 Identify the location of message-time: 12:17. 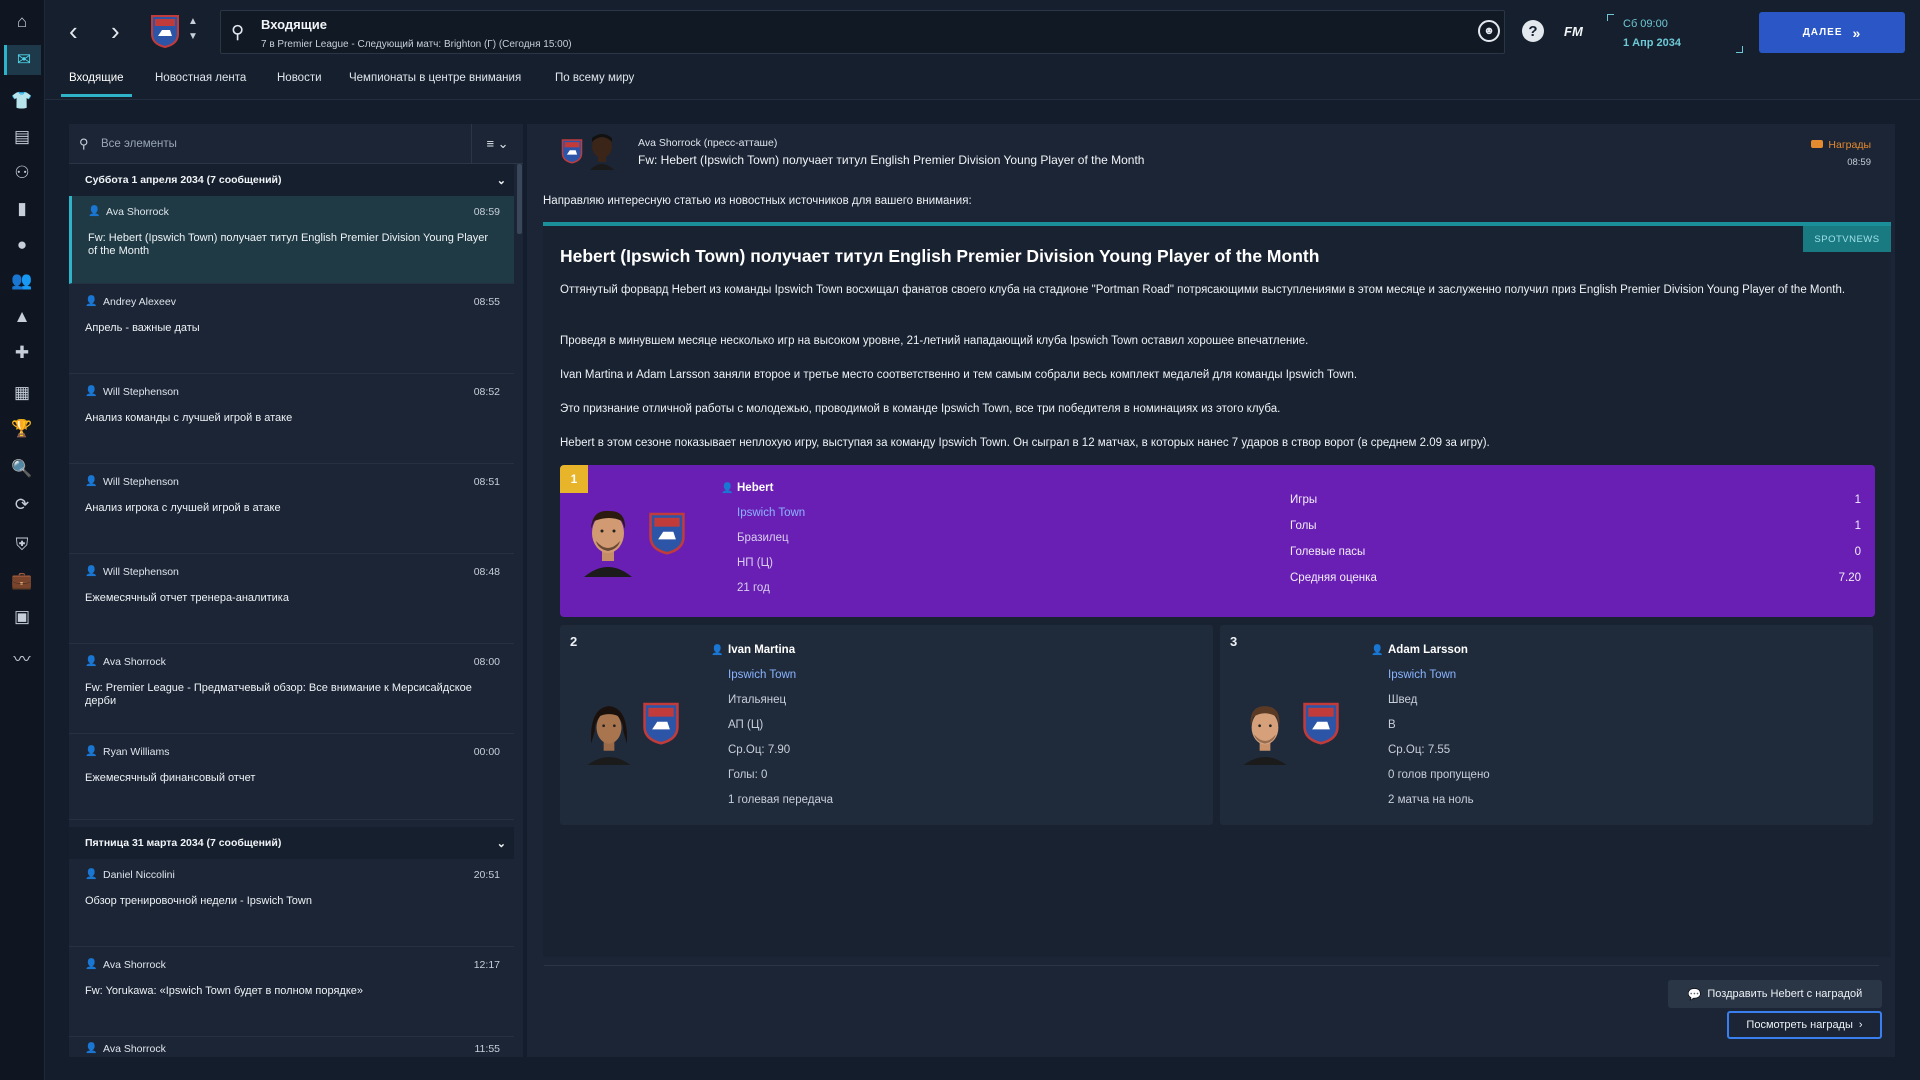
(486, 965).